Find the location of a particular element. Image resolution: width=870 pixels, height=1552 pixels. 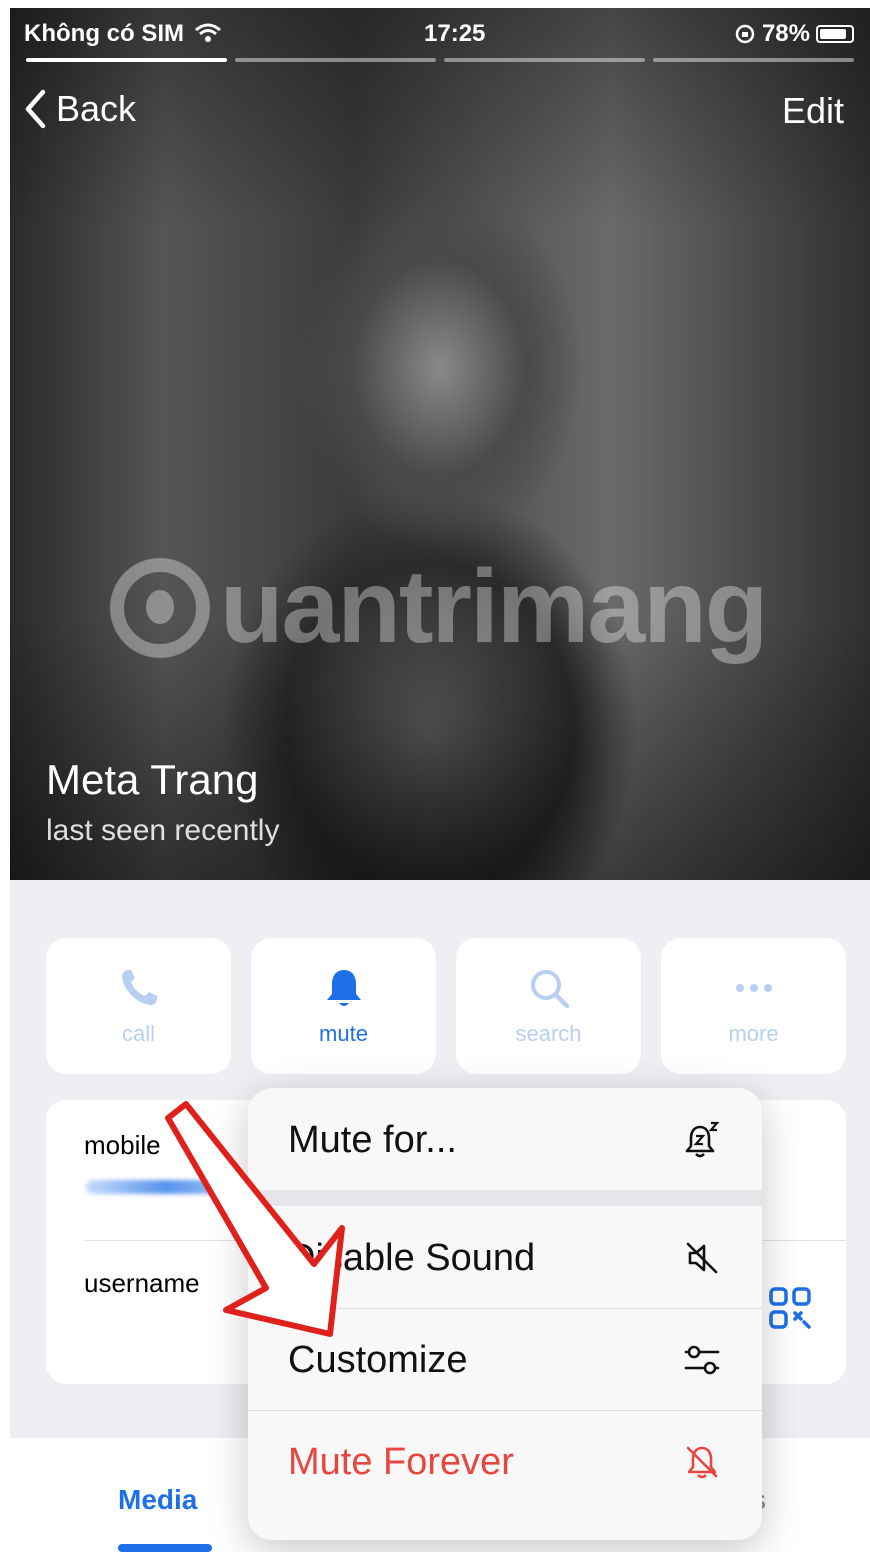

username-label: username is located at coordinates (142, 1283).